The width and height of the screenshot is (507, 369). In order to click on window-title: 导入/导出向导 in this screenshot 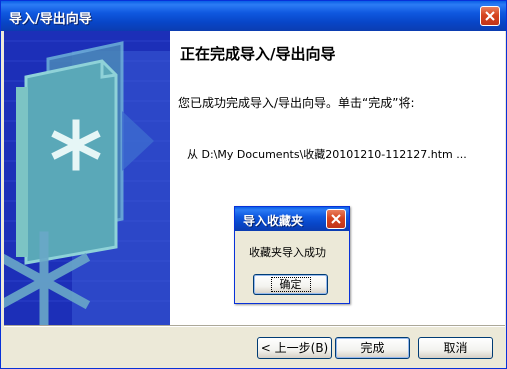, I will do `click(50, 19)`.